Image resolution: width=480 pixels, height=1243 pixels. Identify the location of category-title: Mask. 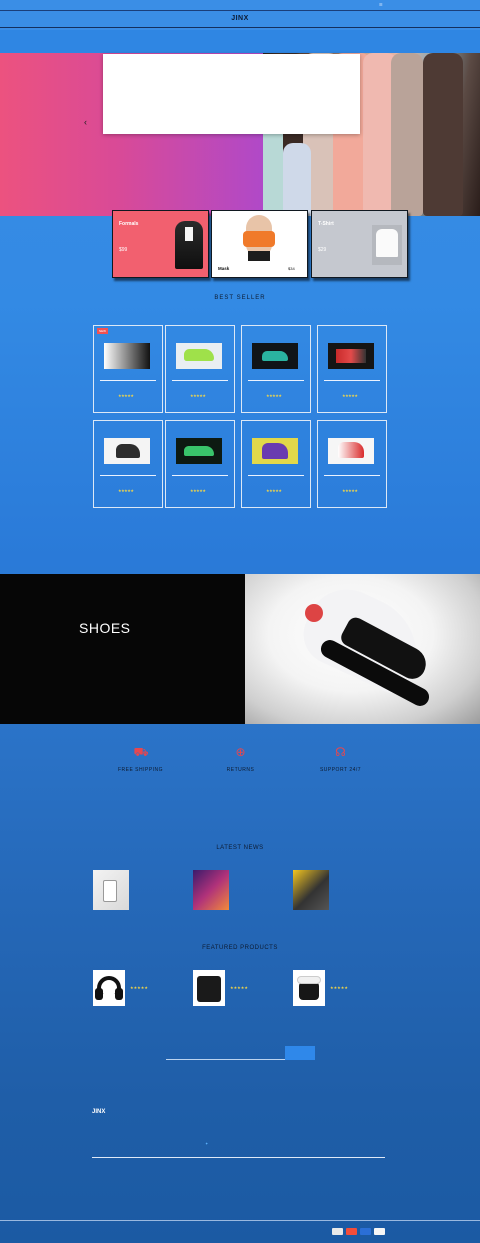
(224, 268).